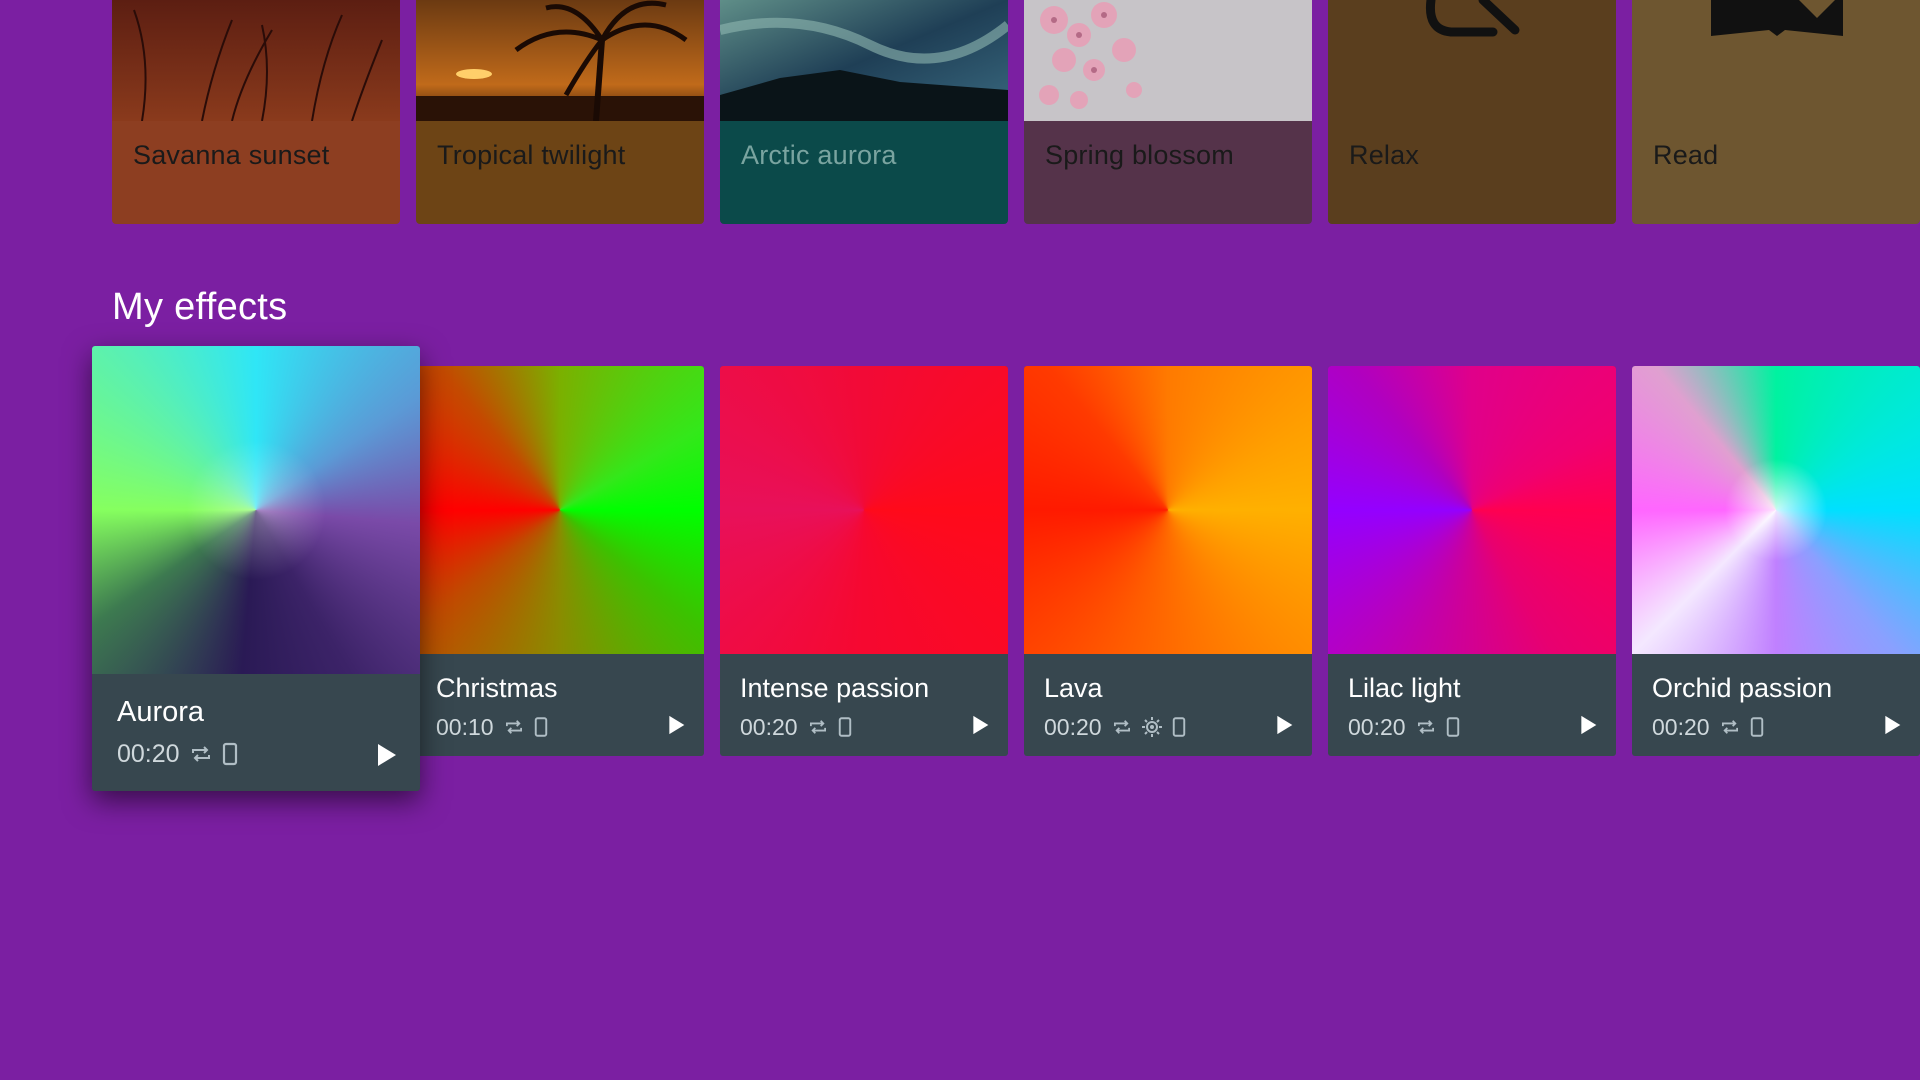  I want to click on brightness-icon, so click(1151, 727).